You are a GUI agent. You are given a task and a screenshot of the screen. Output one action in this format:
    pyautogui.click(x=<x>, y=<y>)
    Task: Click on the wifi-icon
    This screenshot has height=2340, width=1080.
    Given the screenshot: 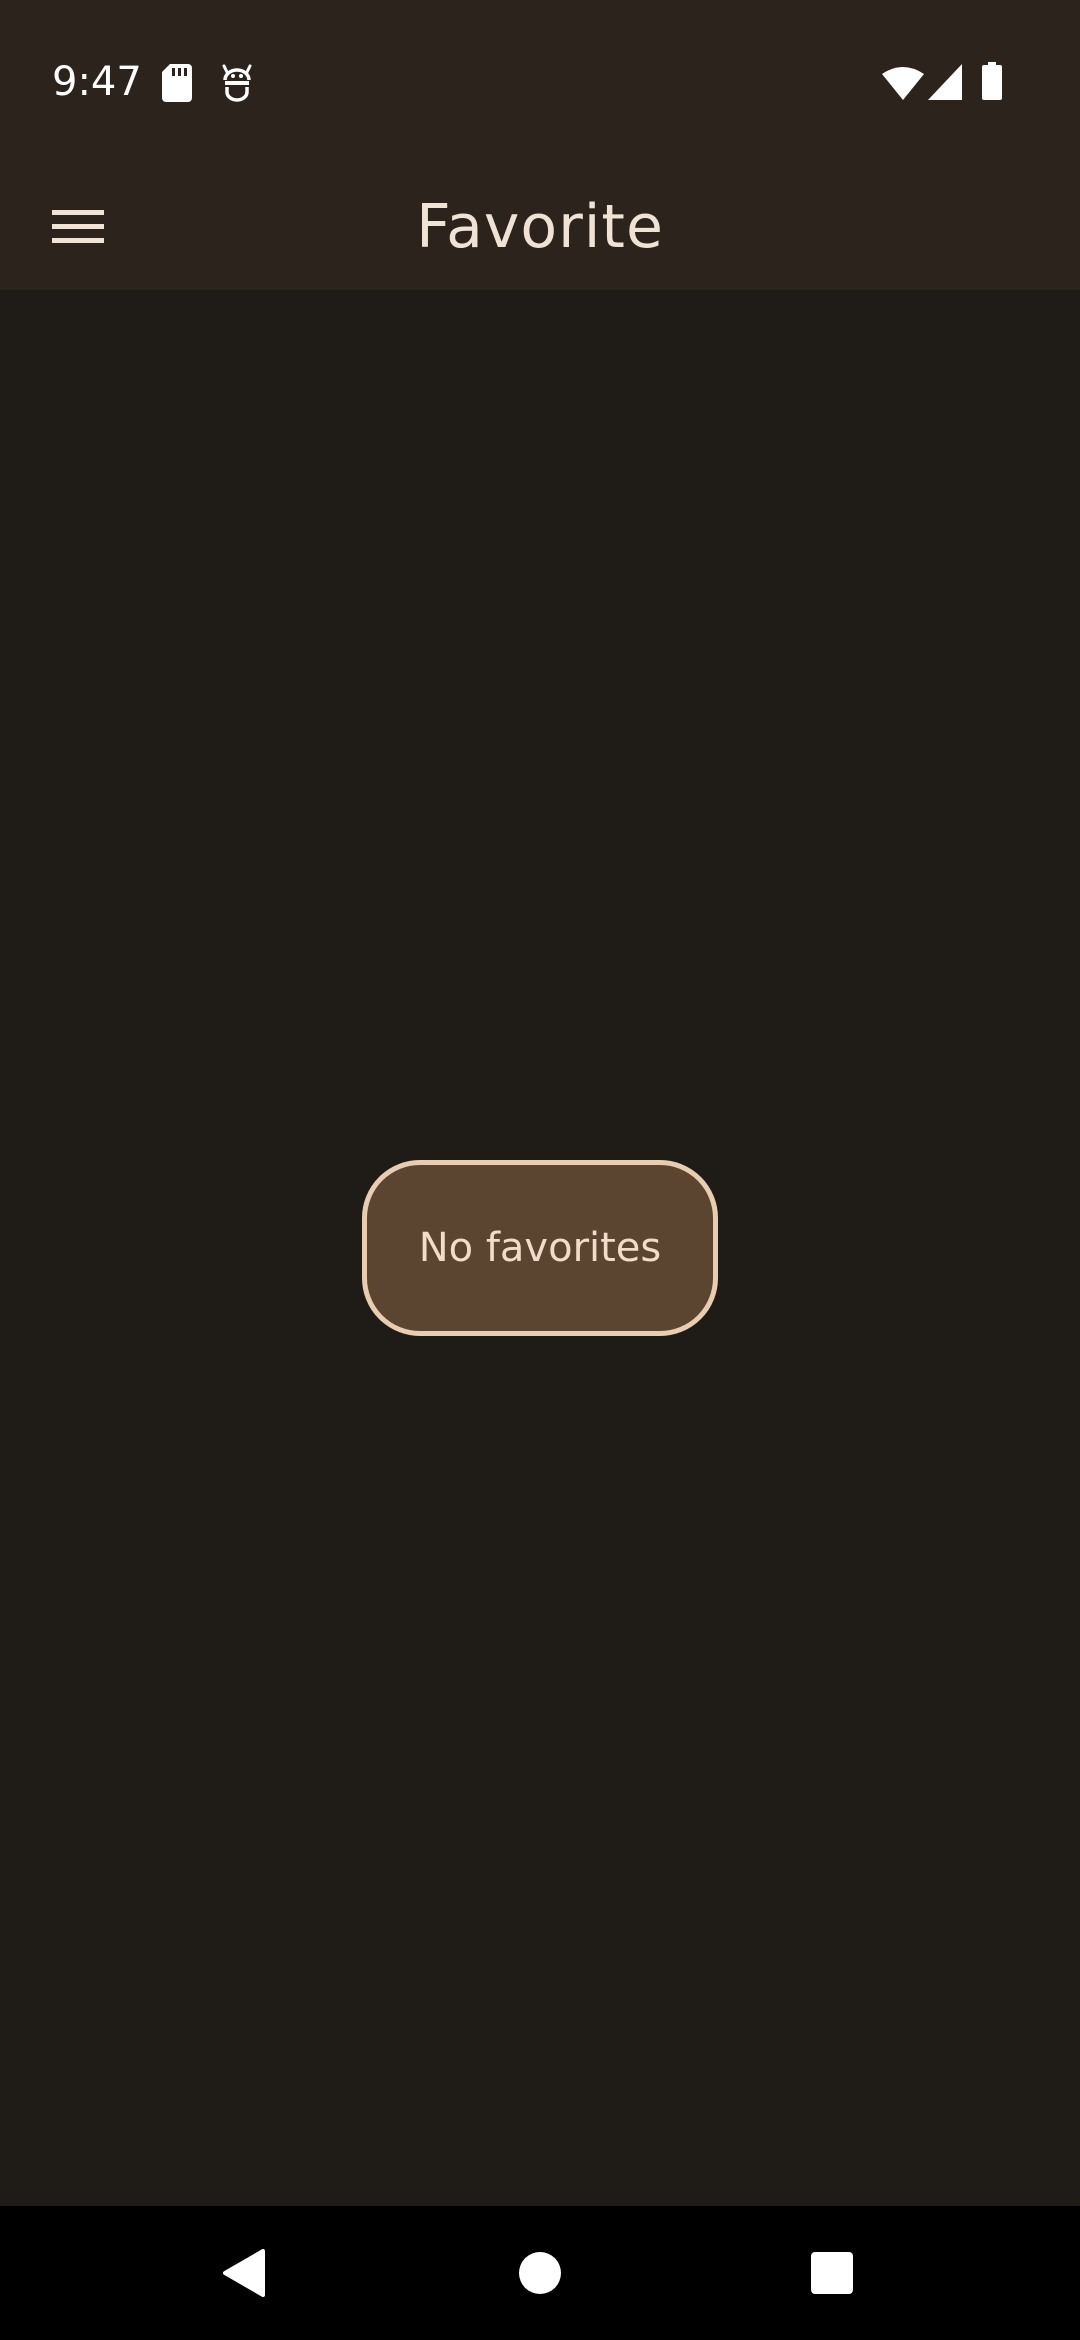 What is the action you would take?
    pyautogui.click(x=903, y=83)
    